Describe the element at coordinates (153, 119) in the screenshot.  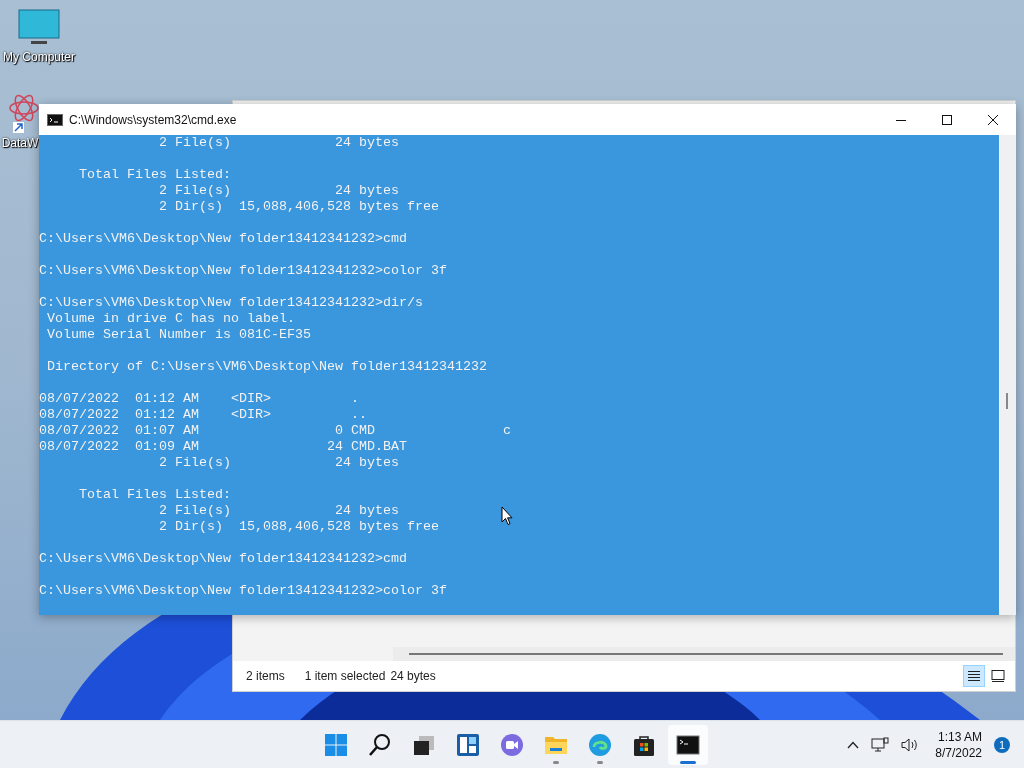
I see `window-title: C:\Windows\system32\cmd.exe` at that location.